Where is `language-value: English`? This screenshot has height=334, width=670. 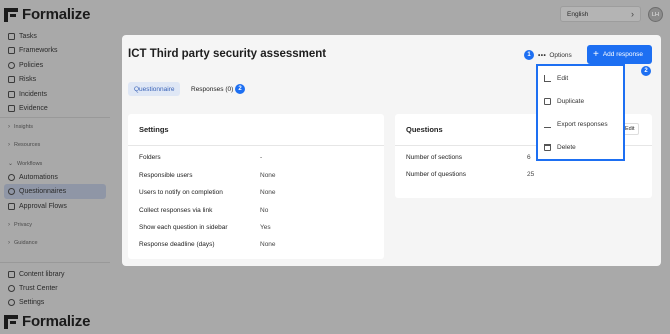
language-value: English is located at coordinates (578, 14).